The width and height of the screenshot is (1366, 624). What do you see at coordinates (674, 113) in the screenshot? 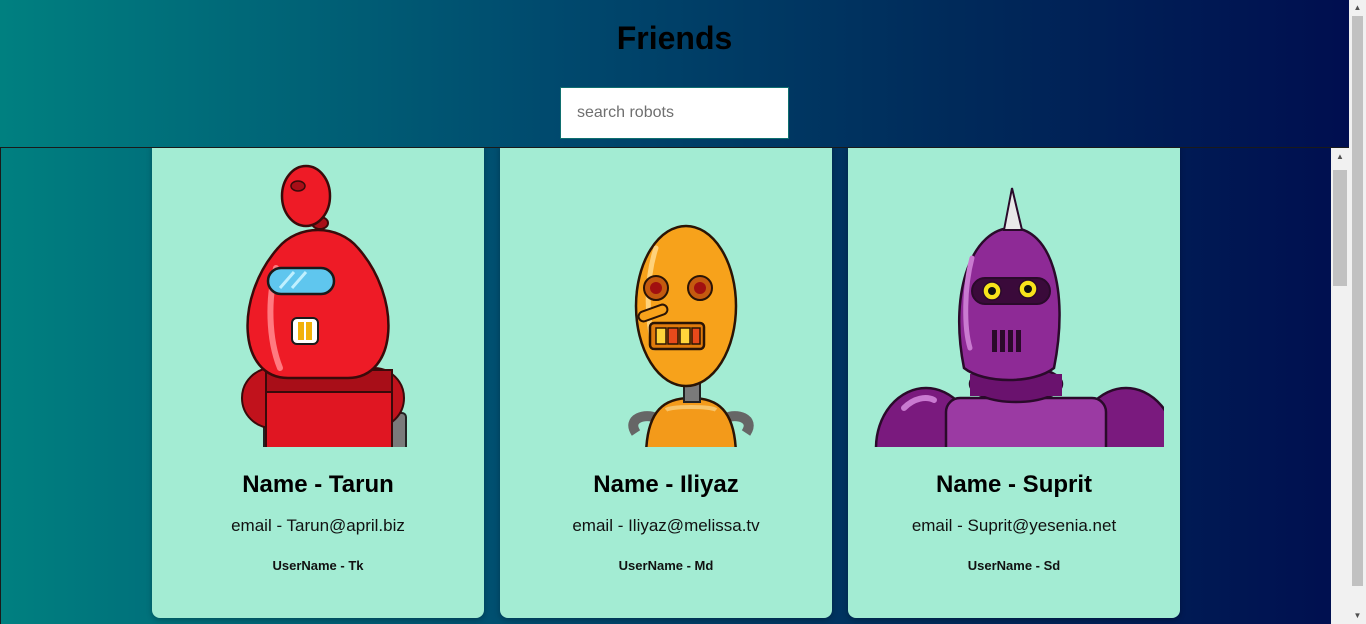
I see `search-input` at bounding box center [674, 113].